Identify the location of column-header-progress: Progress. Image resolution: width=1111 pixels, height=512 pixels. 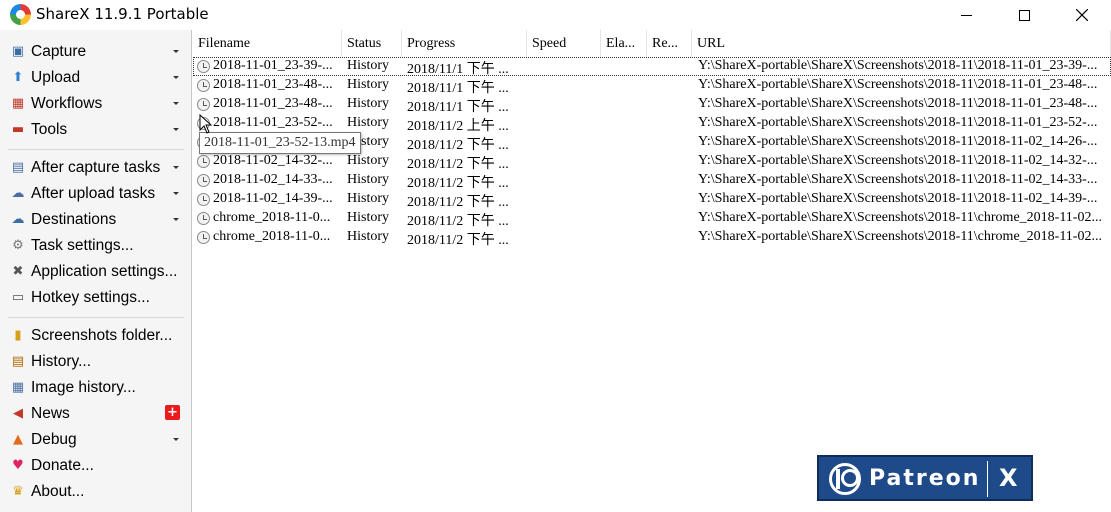
(464, 43).